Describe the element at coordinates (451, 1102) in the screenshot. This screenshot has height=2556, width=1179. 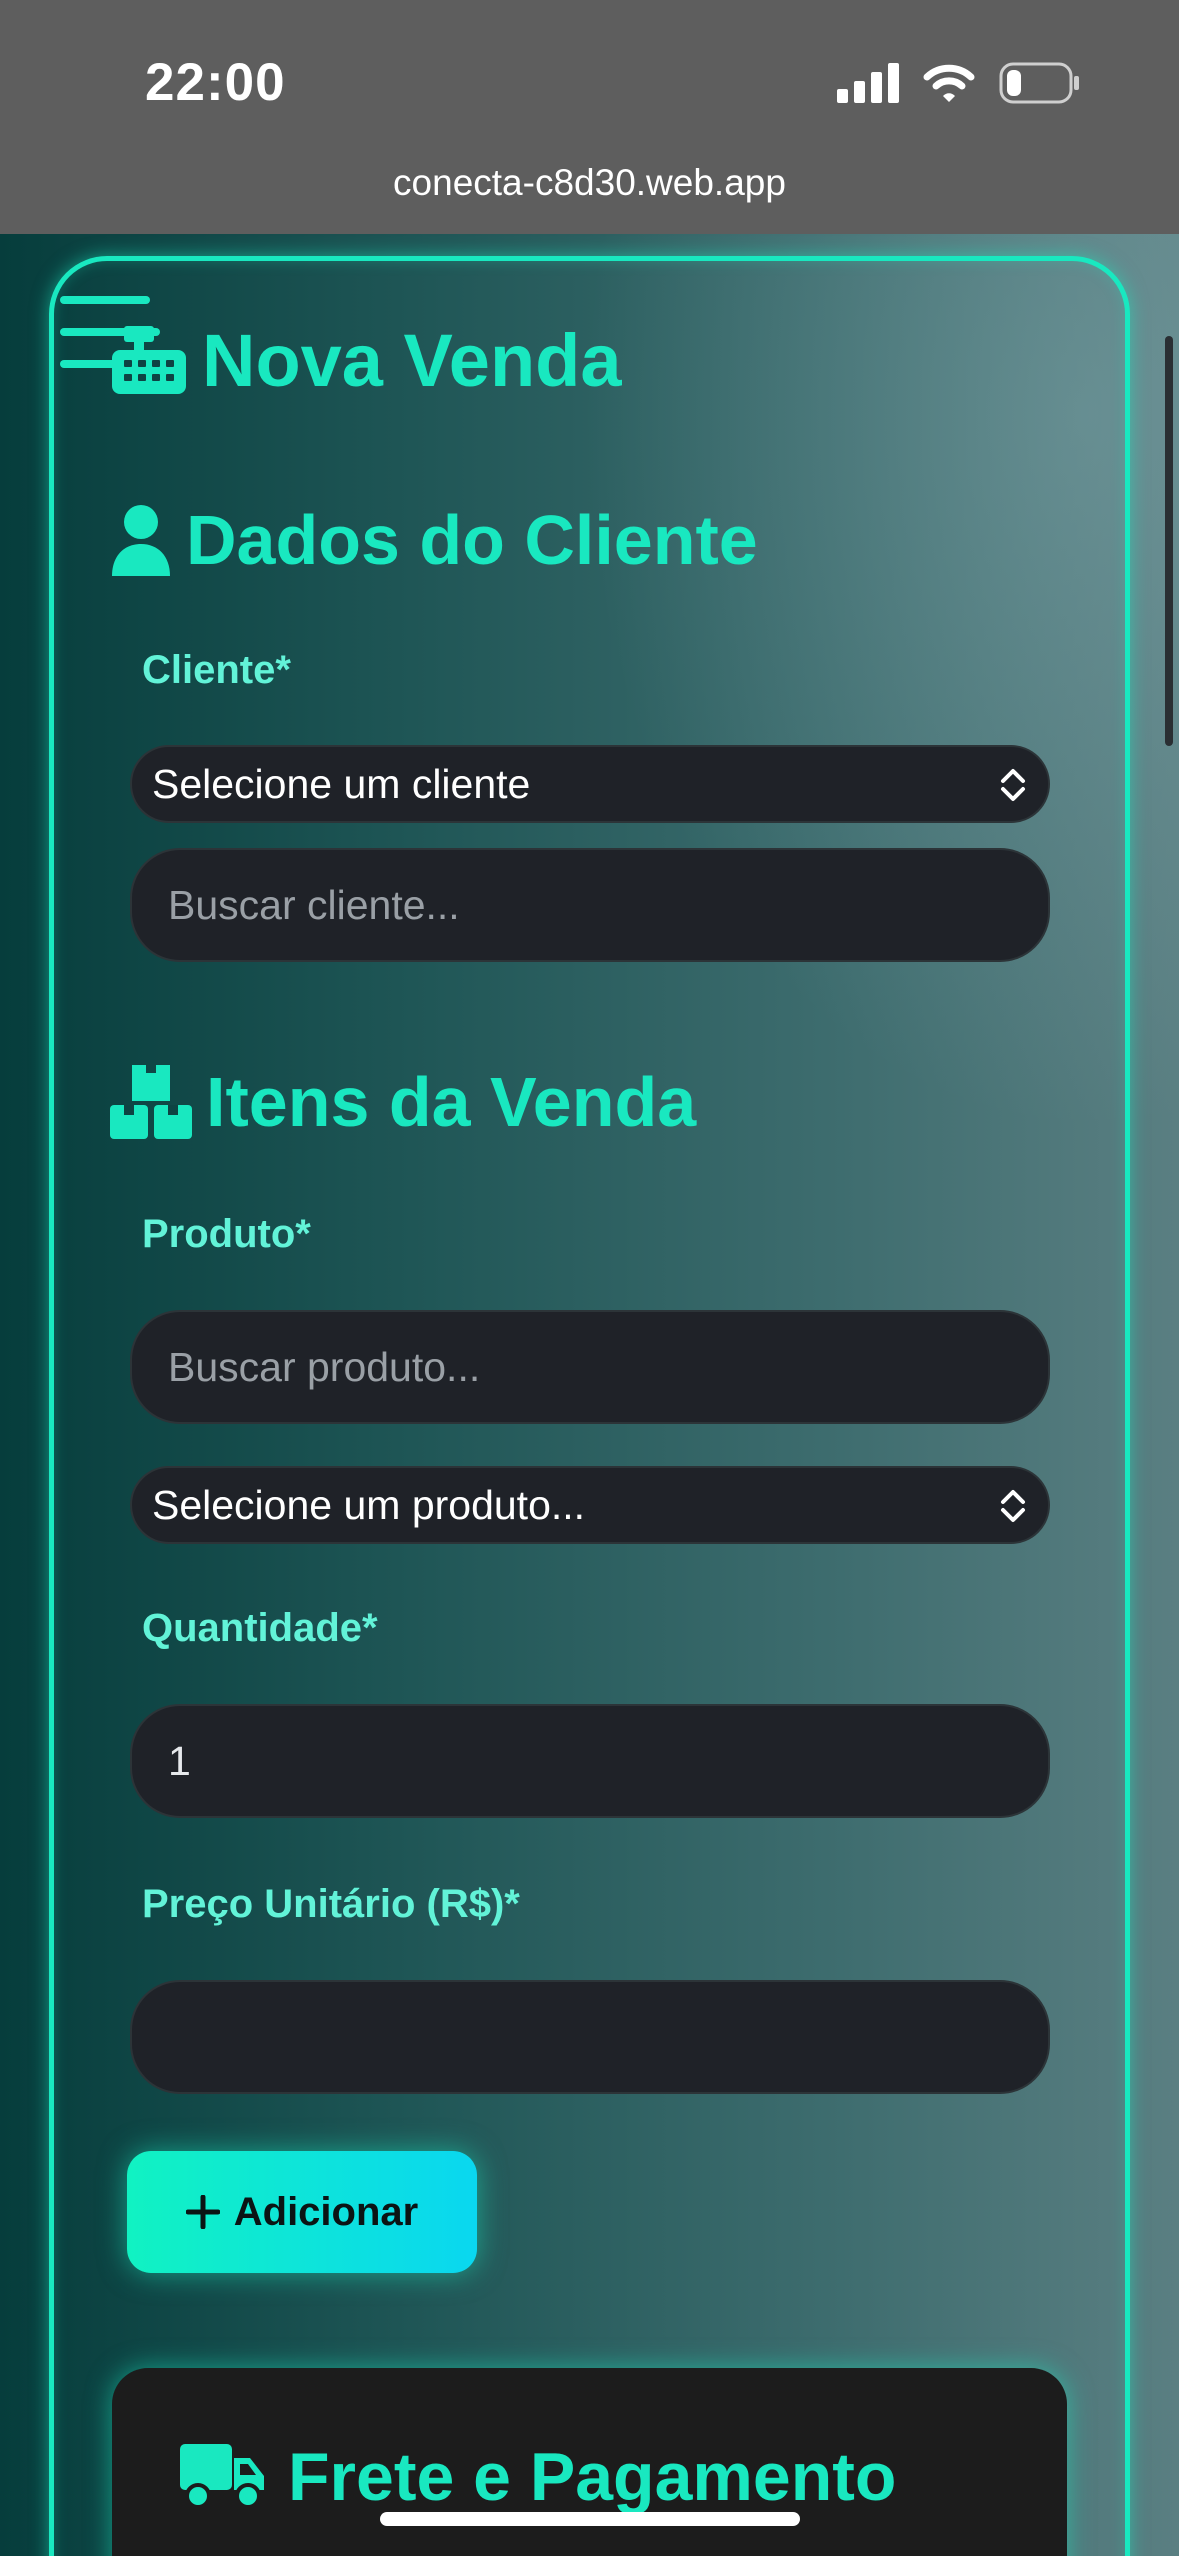
I see `itens-section-title-text: Itens da Venda` at that location.